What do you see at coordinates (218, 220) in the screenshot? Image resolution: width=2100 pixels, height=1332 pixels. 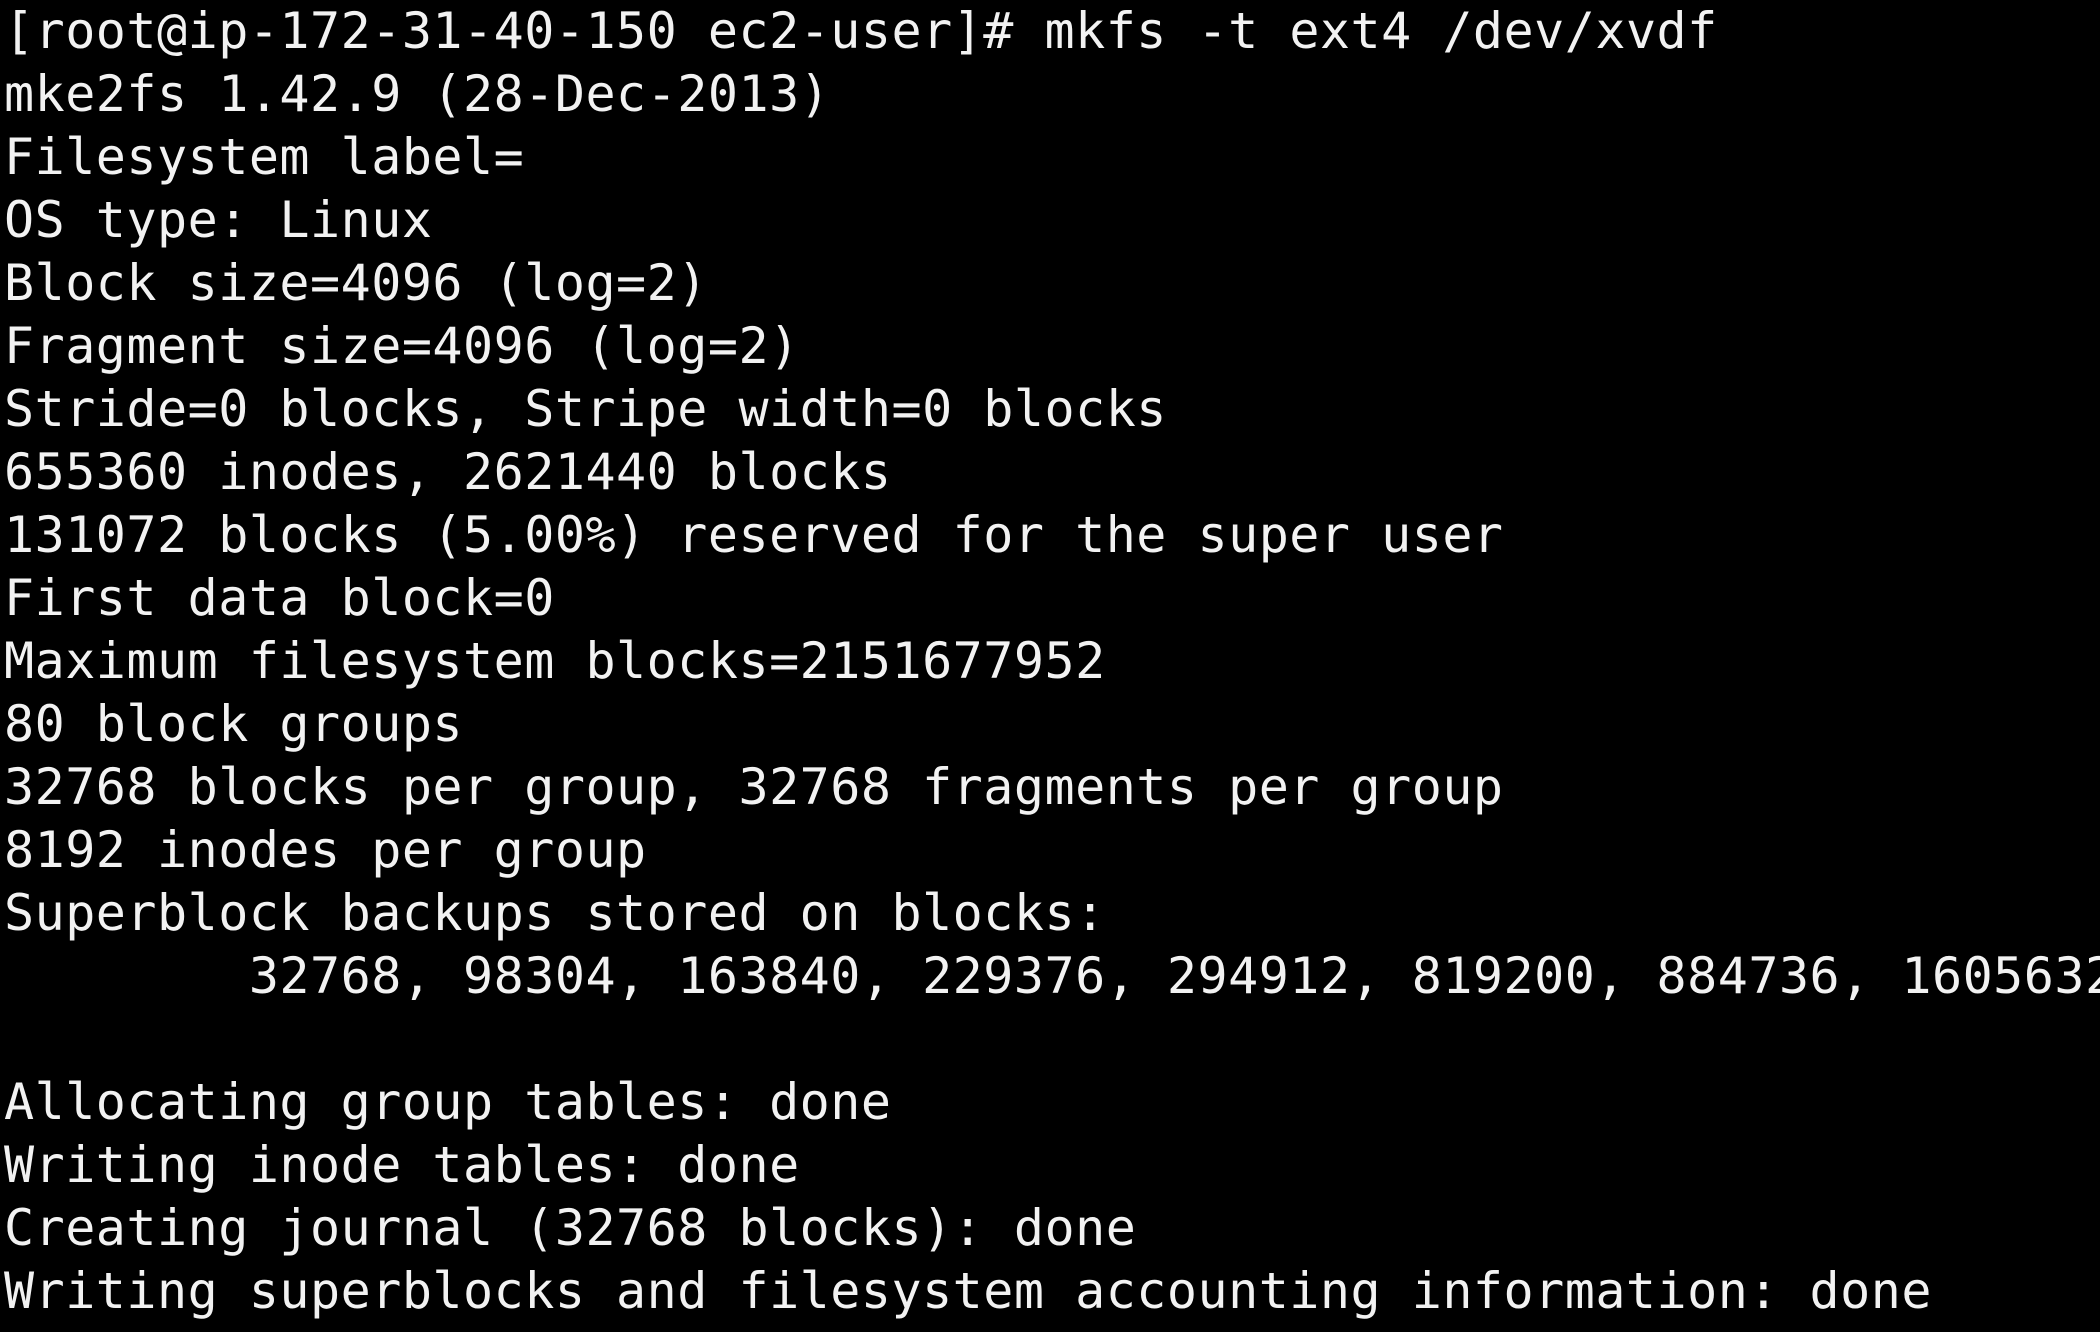 I see `output-line-os-type: OS type: Linux` at bounding box center [218, 220].